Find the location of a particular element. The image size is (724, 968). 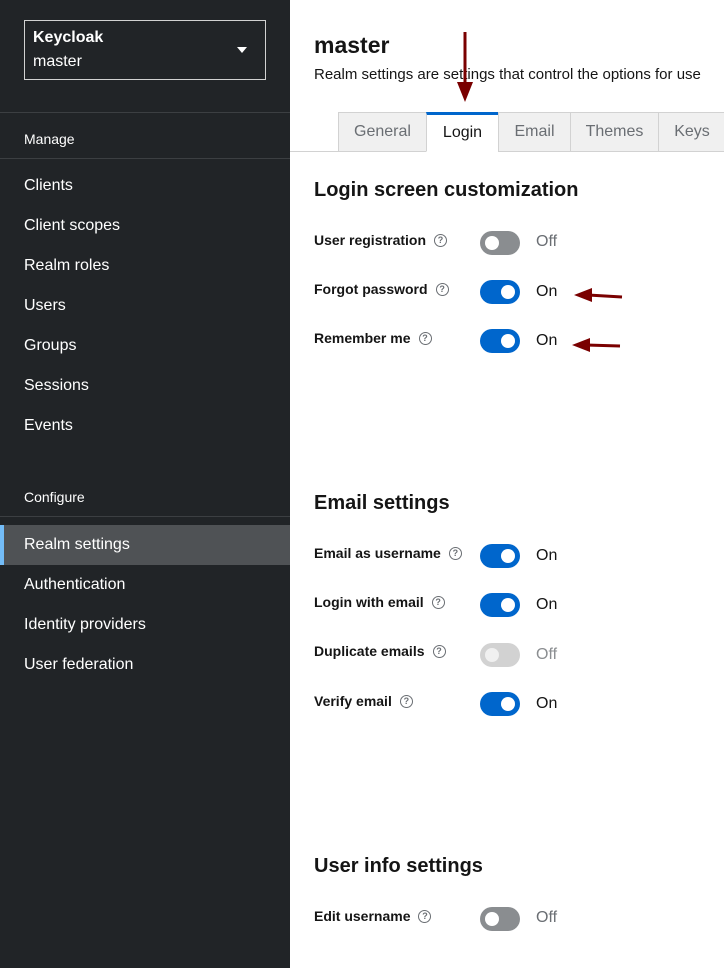

field-label-verify-email: Verify email? is located at coordinates (363, 701).